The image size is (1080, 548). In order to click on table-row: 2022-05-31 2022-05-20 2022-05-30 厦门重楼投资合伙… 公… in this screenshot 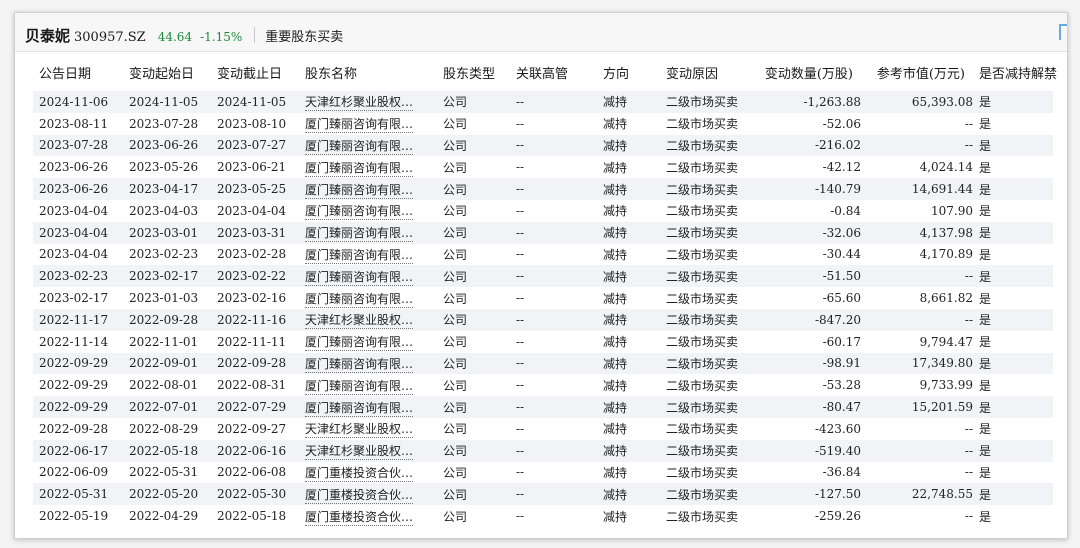, I will do `click(543, 494)`.